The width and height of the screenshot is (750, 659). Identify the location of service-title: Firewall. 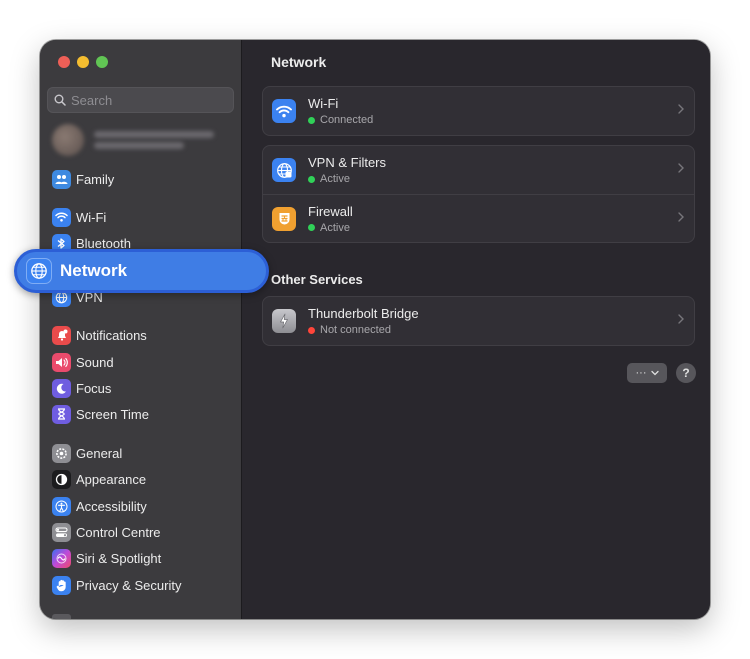
(330, 211).